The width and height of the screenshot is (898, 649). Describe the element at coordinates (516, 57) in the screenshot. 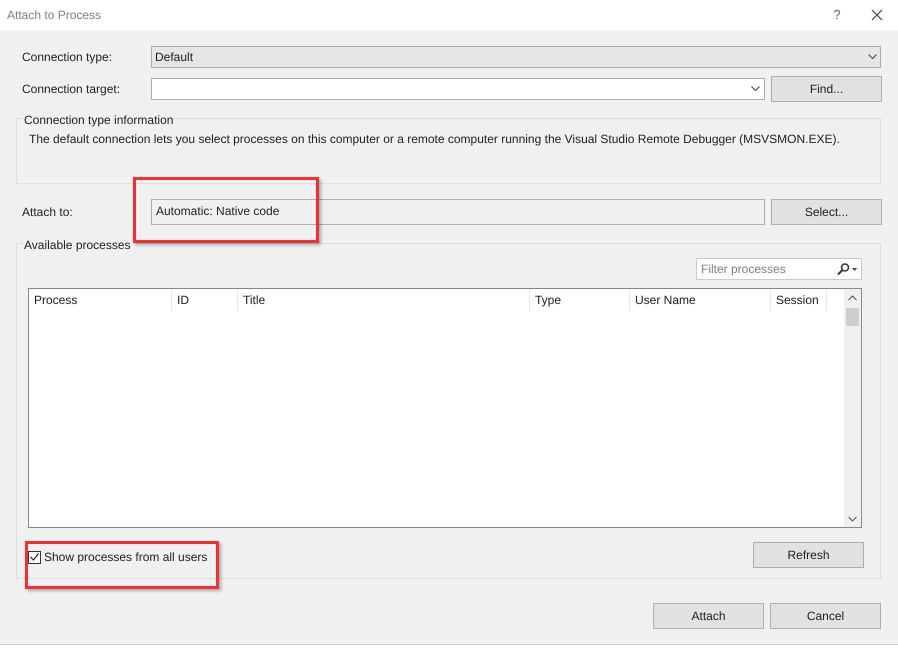

I see `connection-type-dropdown: Default` at that location.